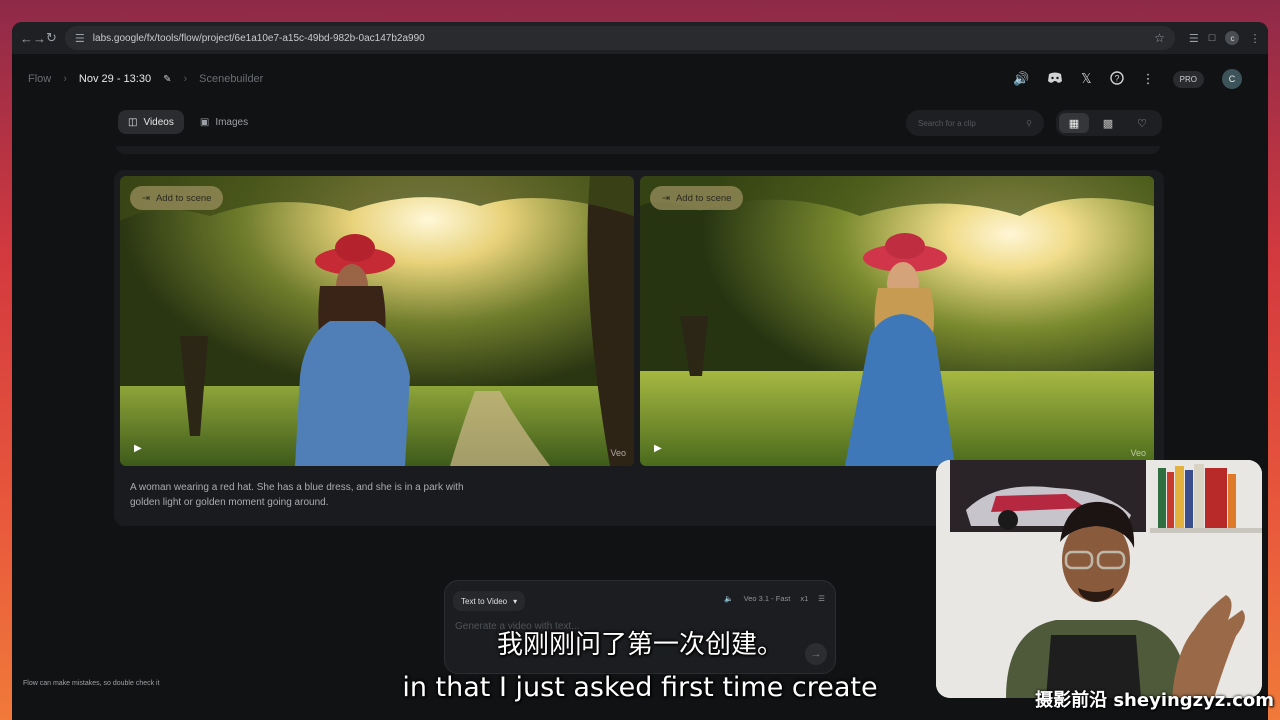  Describe the element at coordinates (639, 645) in the screenshot. I see `subtitle-chinese: 我刚刚问了第一次创建。` at that location.